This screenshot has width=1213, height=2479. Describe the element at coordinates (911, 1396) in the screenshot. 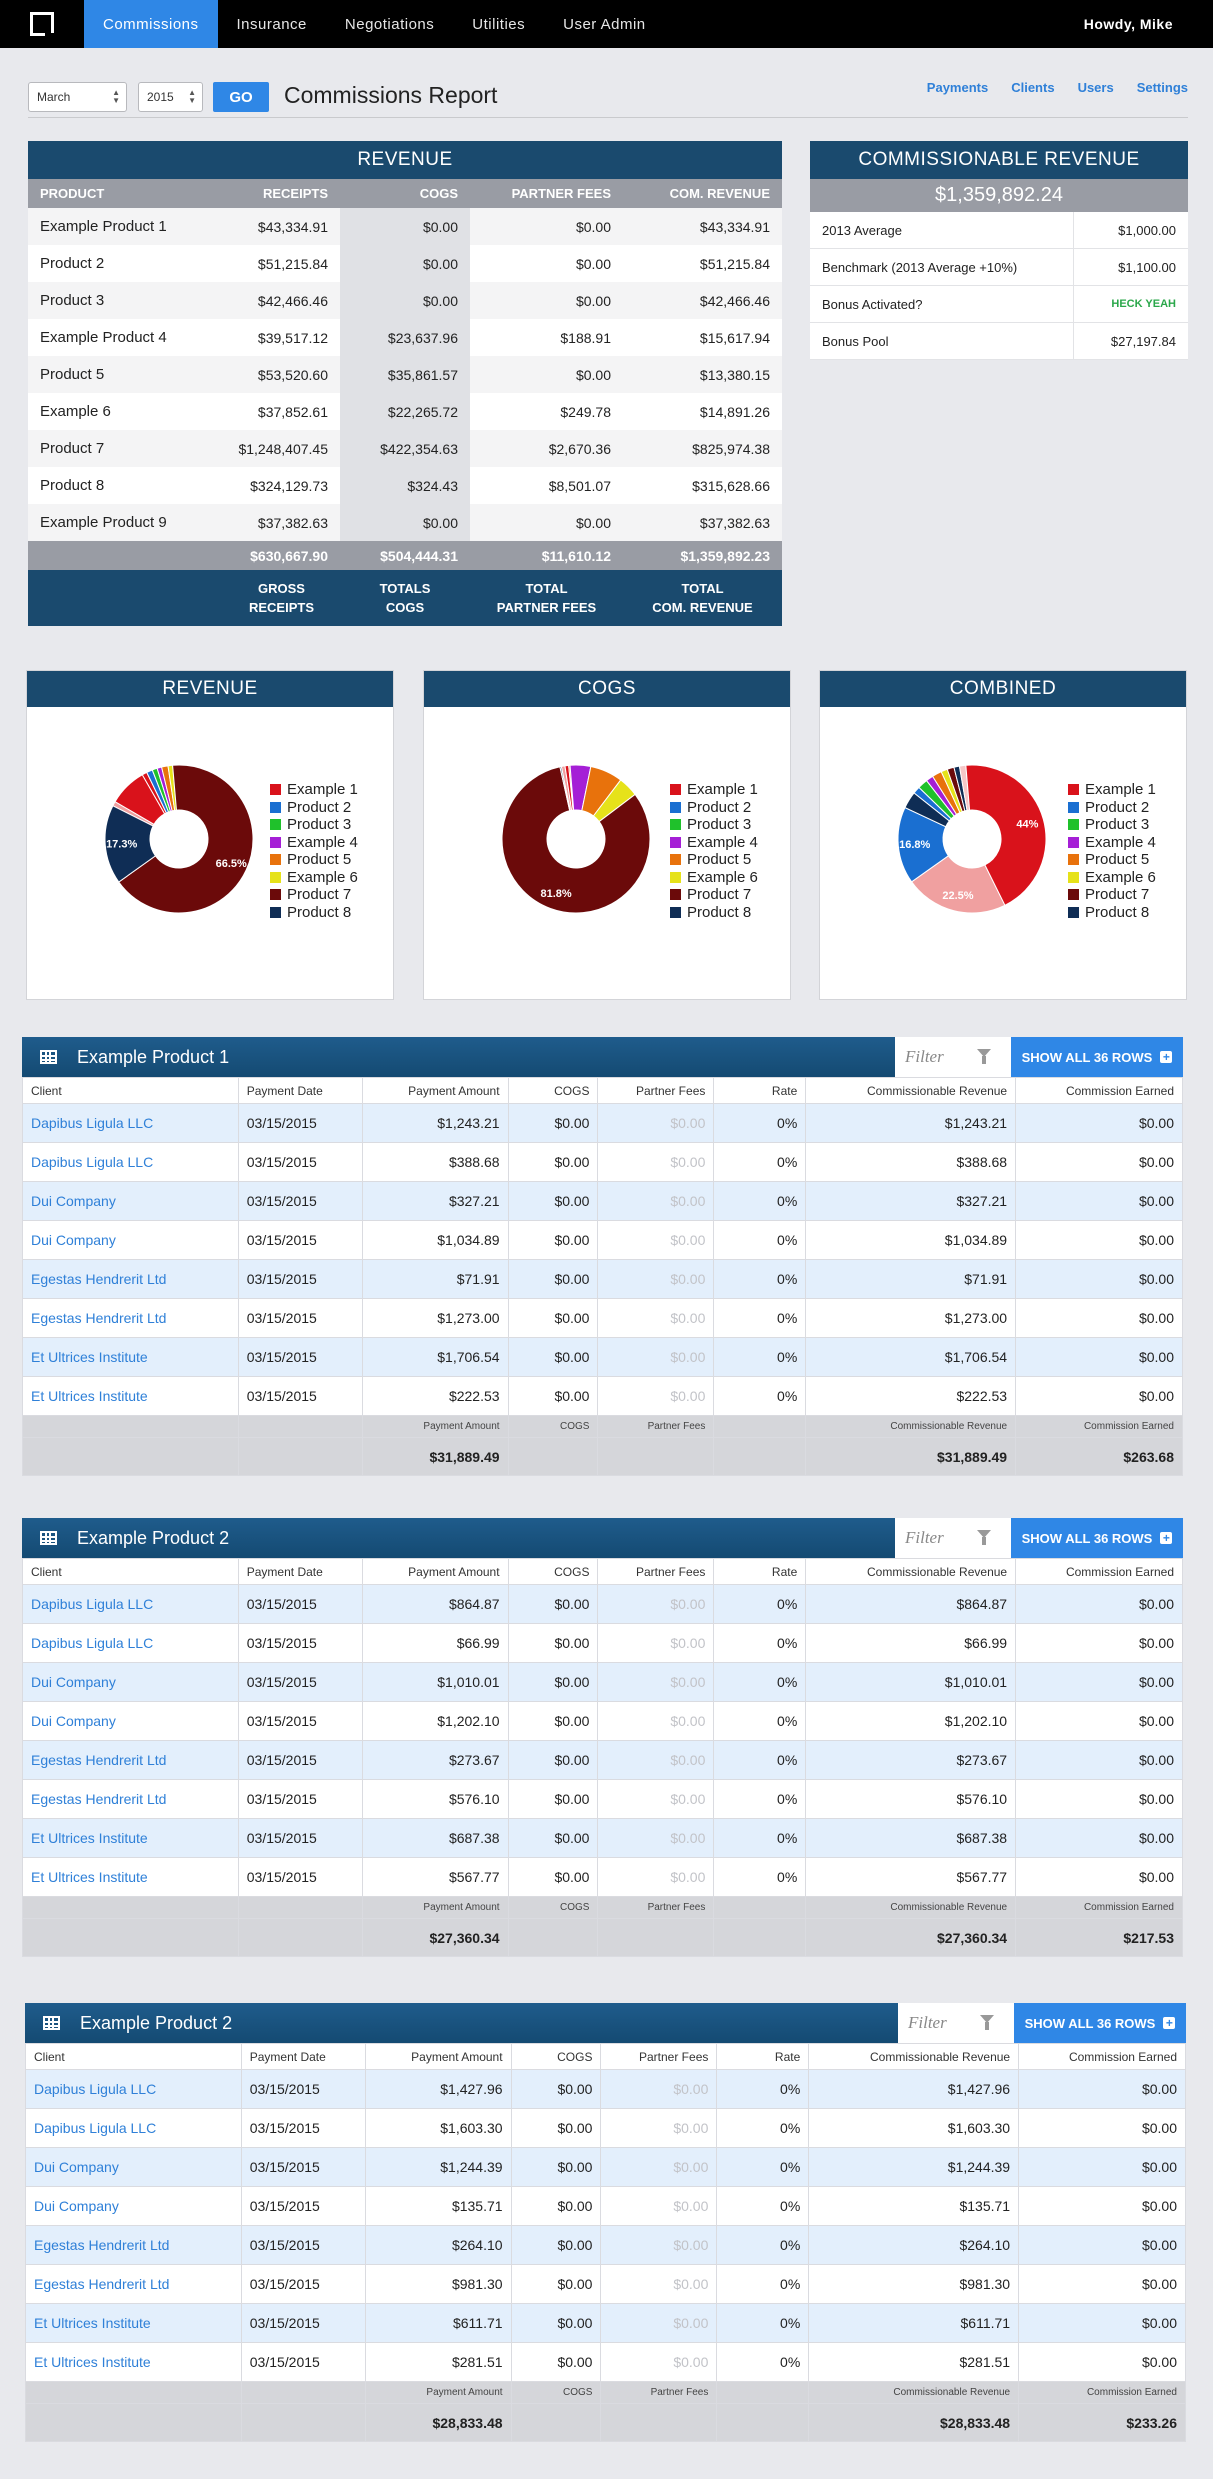

I see `table-cell: $222.53` at that location.